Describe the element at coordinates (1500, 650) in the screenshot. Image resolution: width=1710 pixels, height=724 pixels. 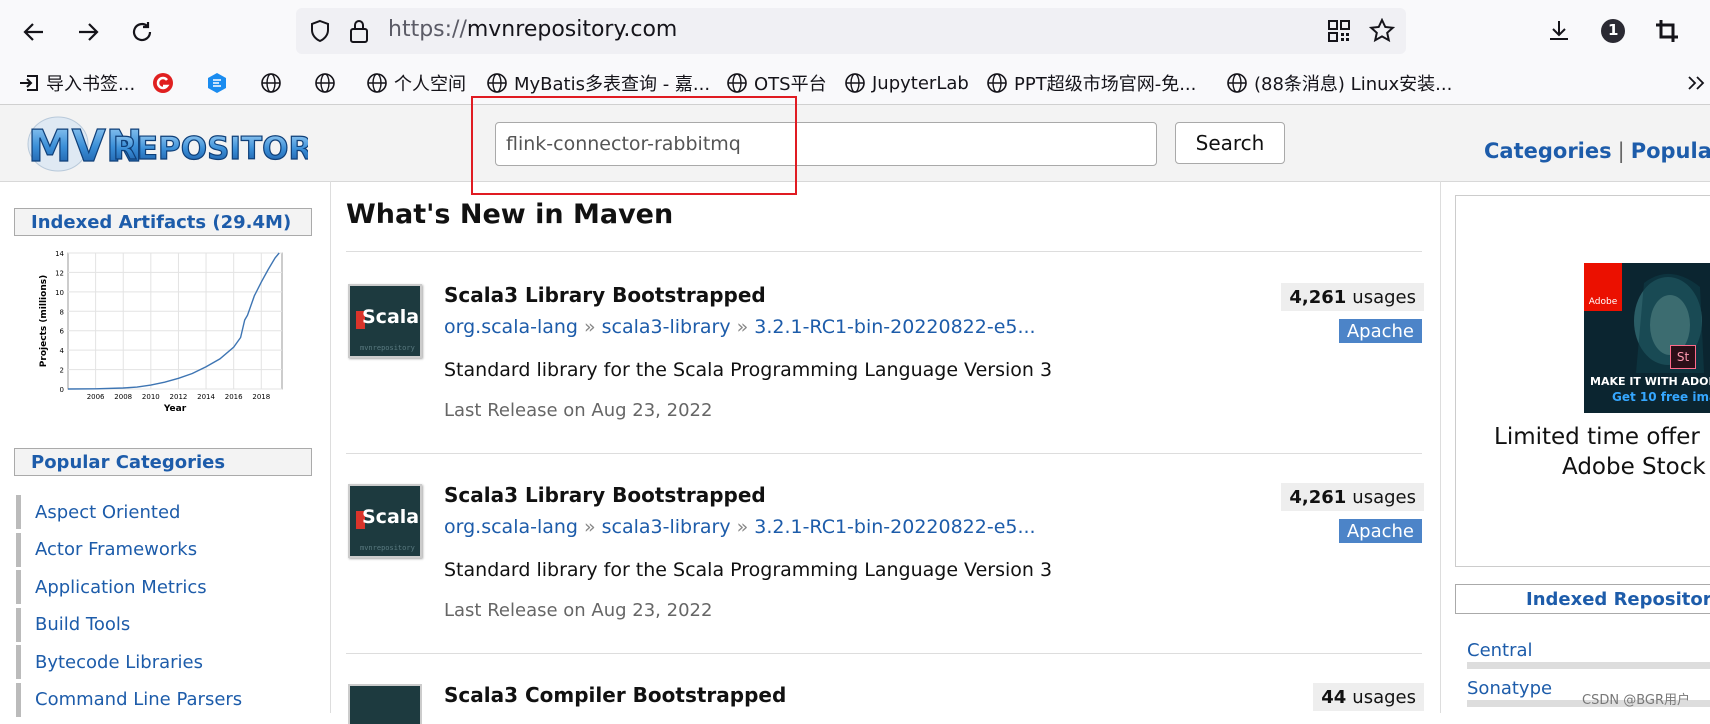
I see `repo-link-central: Central` at that location.